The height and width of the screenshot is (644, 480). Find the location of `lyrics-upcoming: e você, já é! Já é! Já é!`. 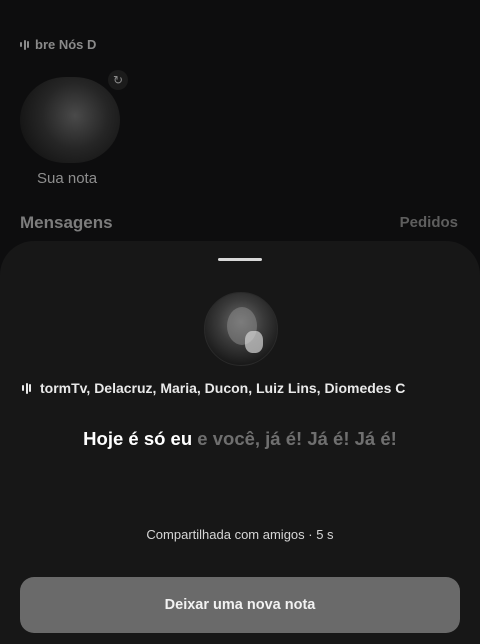

lyrics-upcoming: e você, já é! Já é! Já é! is located at coordinates (294, 438).